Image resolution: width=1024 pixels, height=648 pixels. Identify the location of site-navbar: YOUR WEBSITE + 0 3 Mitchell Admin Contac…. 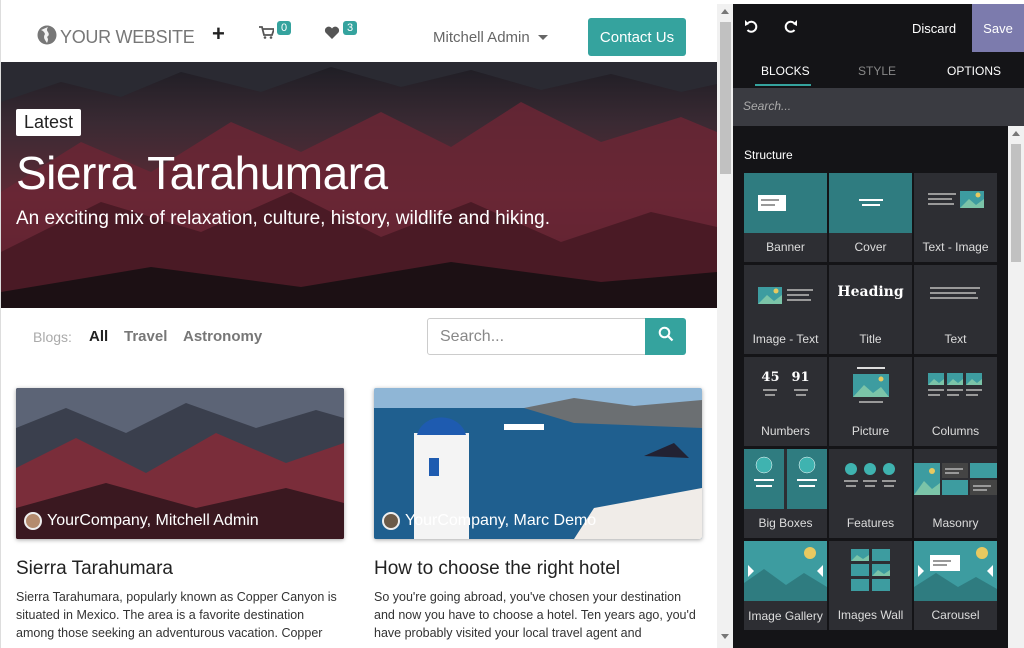
(359, 33).